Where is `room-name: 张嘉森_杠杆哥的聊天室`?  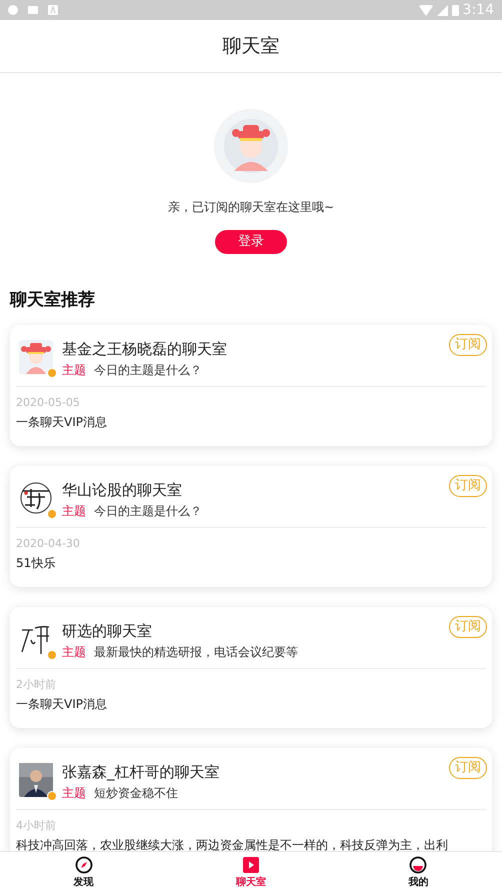
room-name: 张嘉森_杠杆哥的聊天室 is located at coordinates (141, 772).